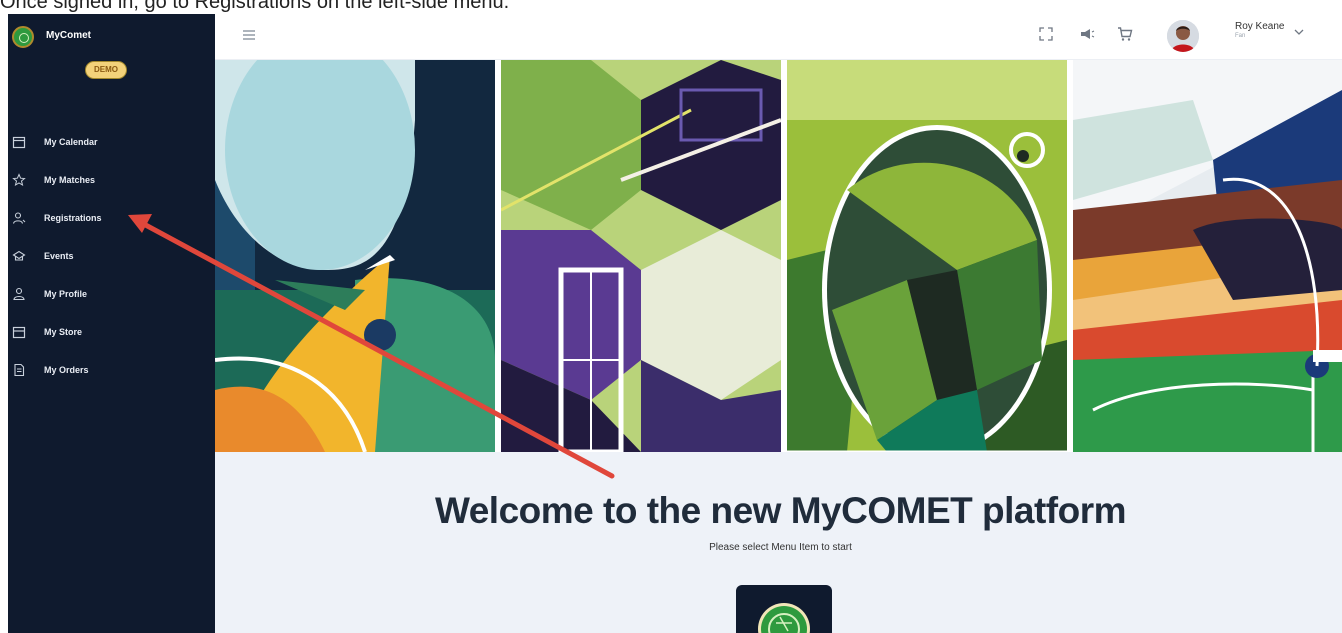  What do you see at coordinates (1299, 32) in the screenshot?
I see `chevron-down-icon` at bounding box center [1299, 32].